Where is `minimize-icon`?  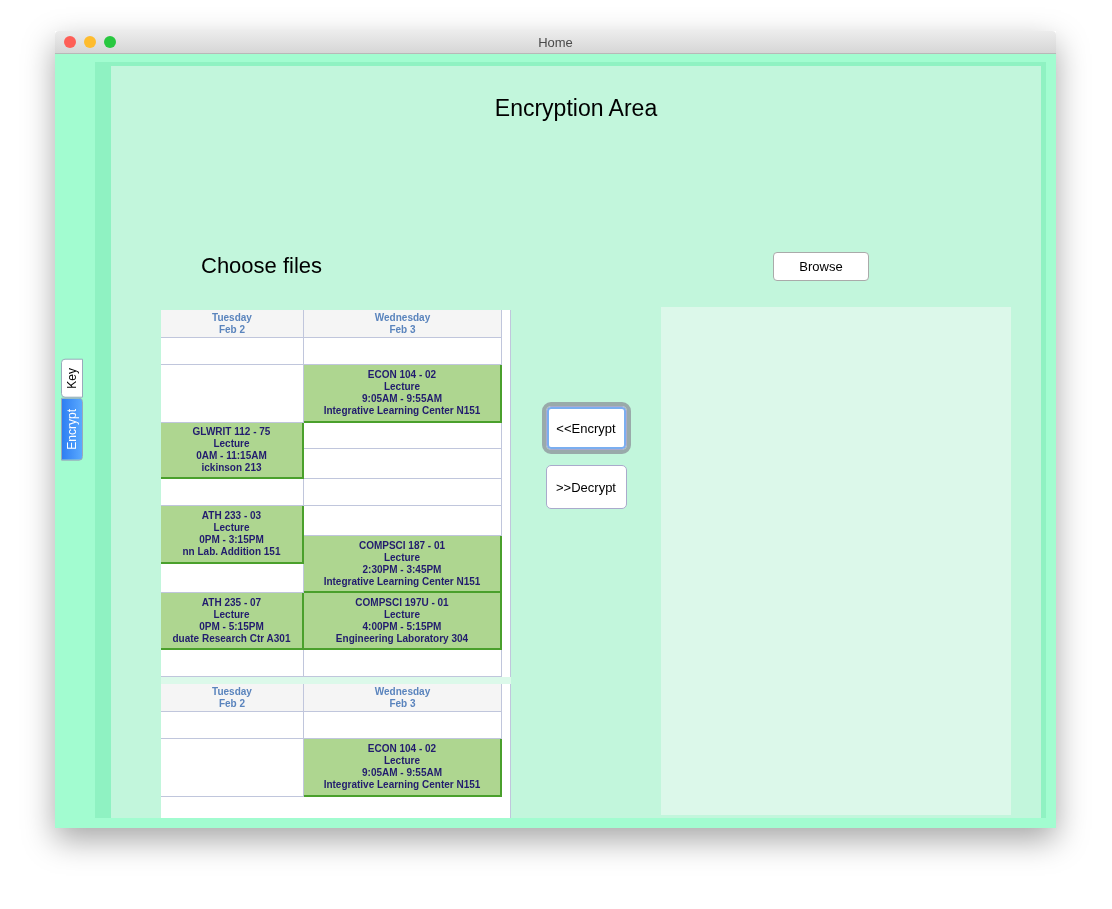
minimize-icon is located at coordinates (90, 42).